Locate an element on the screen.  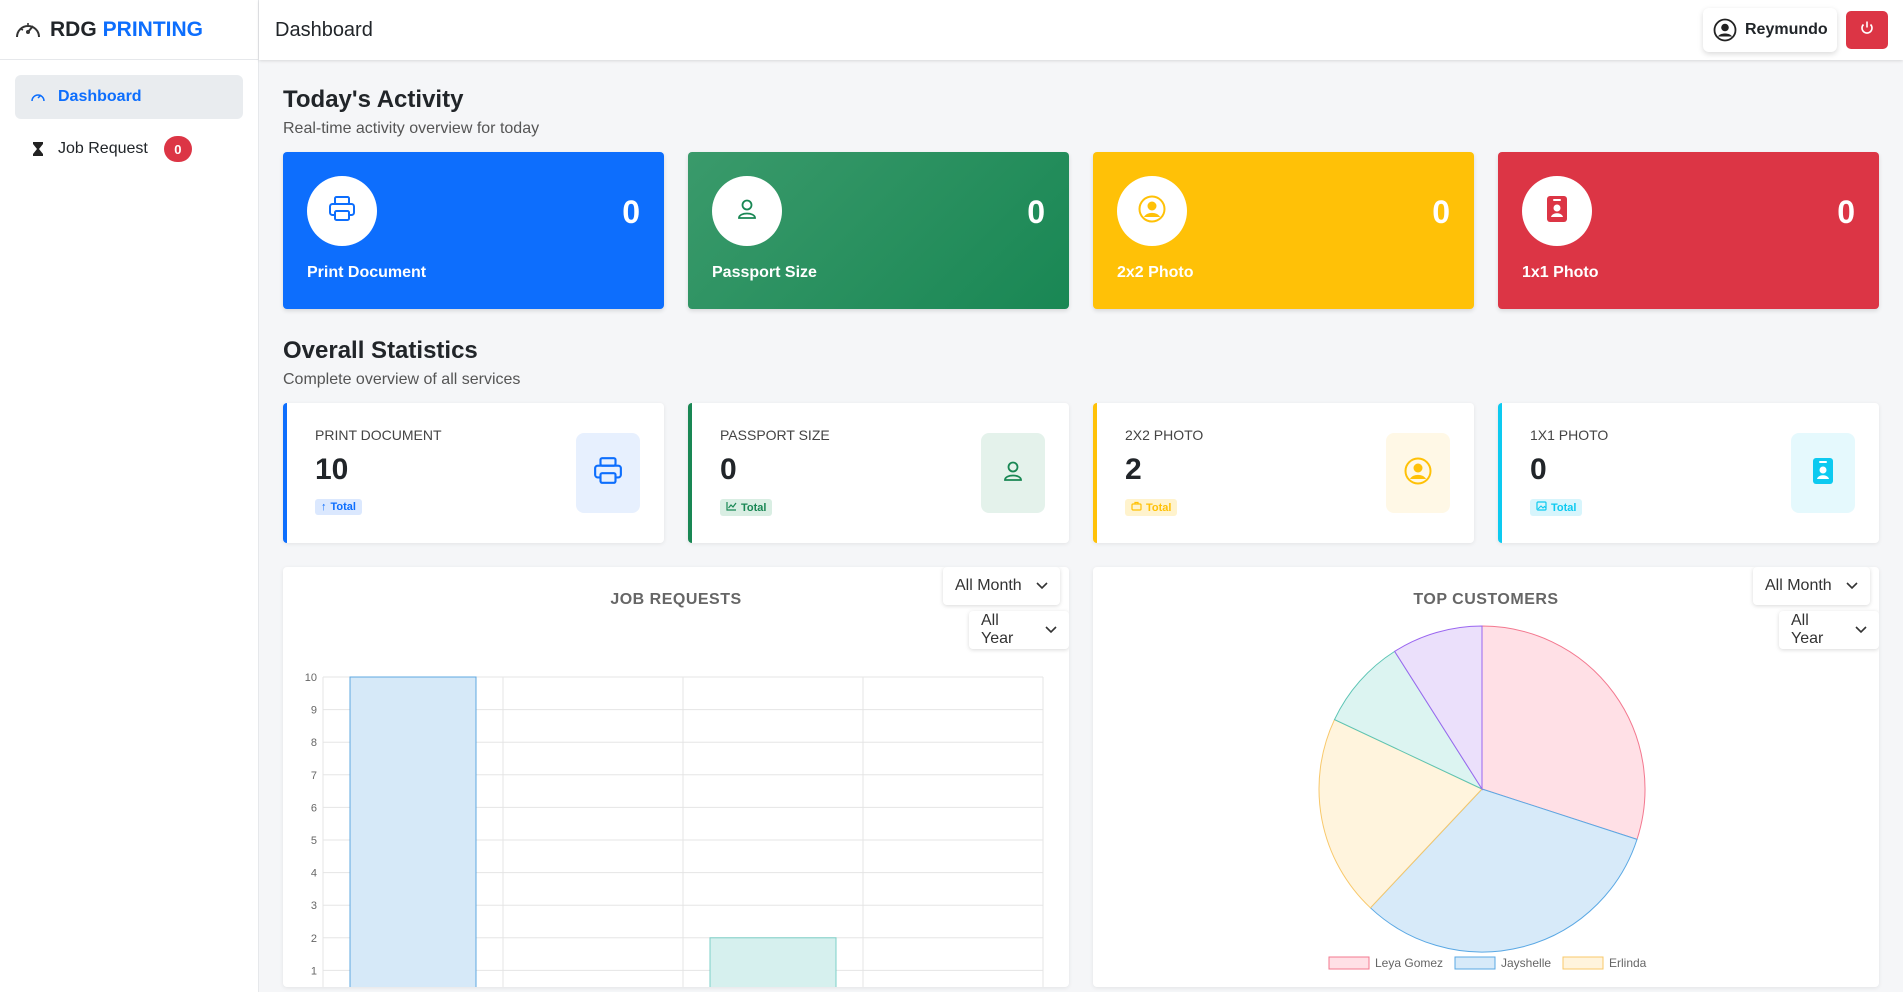
activity-label: 2x2 Photo is located at coordinates (1155, 272).